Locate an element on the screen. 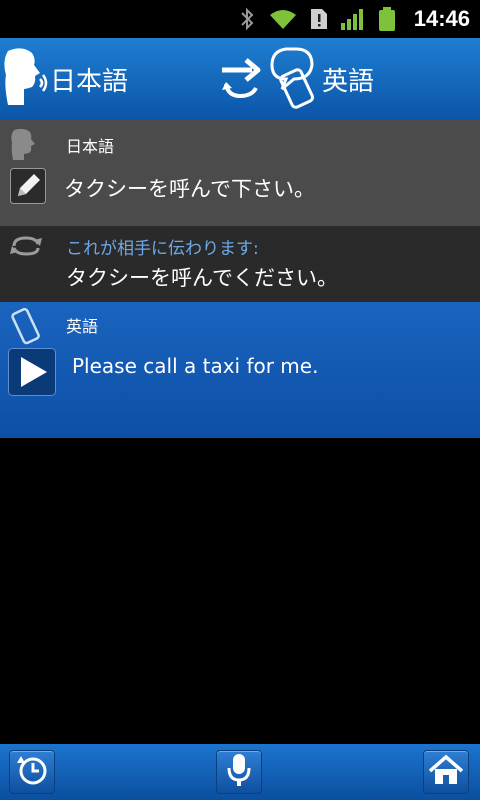 The height and width of the screenshot is (800, 480). back-translation-panel: これが相手に伝わります: タクシーを呼んでください。 is located at coordinates (240, 264).